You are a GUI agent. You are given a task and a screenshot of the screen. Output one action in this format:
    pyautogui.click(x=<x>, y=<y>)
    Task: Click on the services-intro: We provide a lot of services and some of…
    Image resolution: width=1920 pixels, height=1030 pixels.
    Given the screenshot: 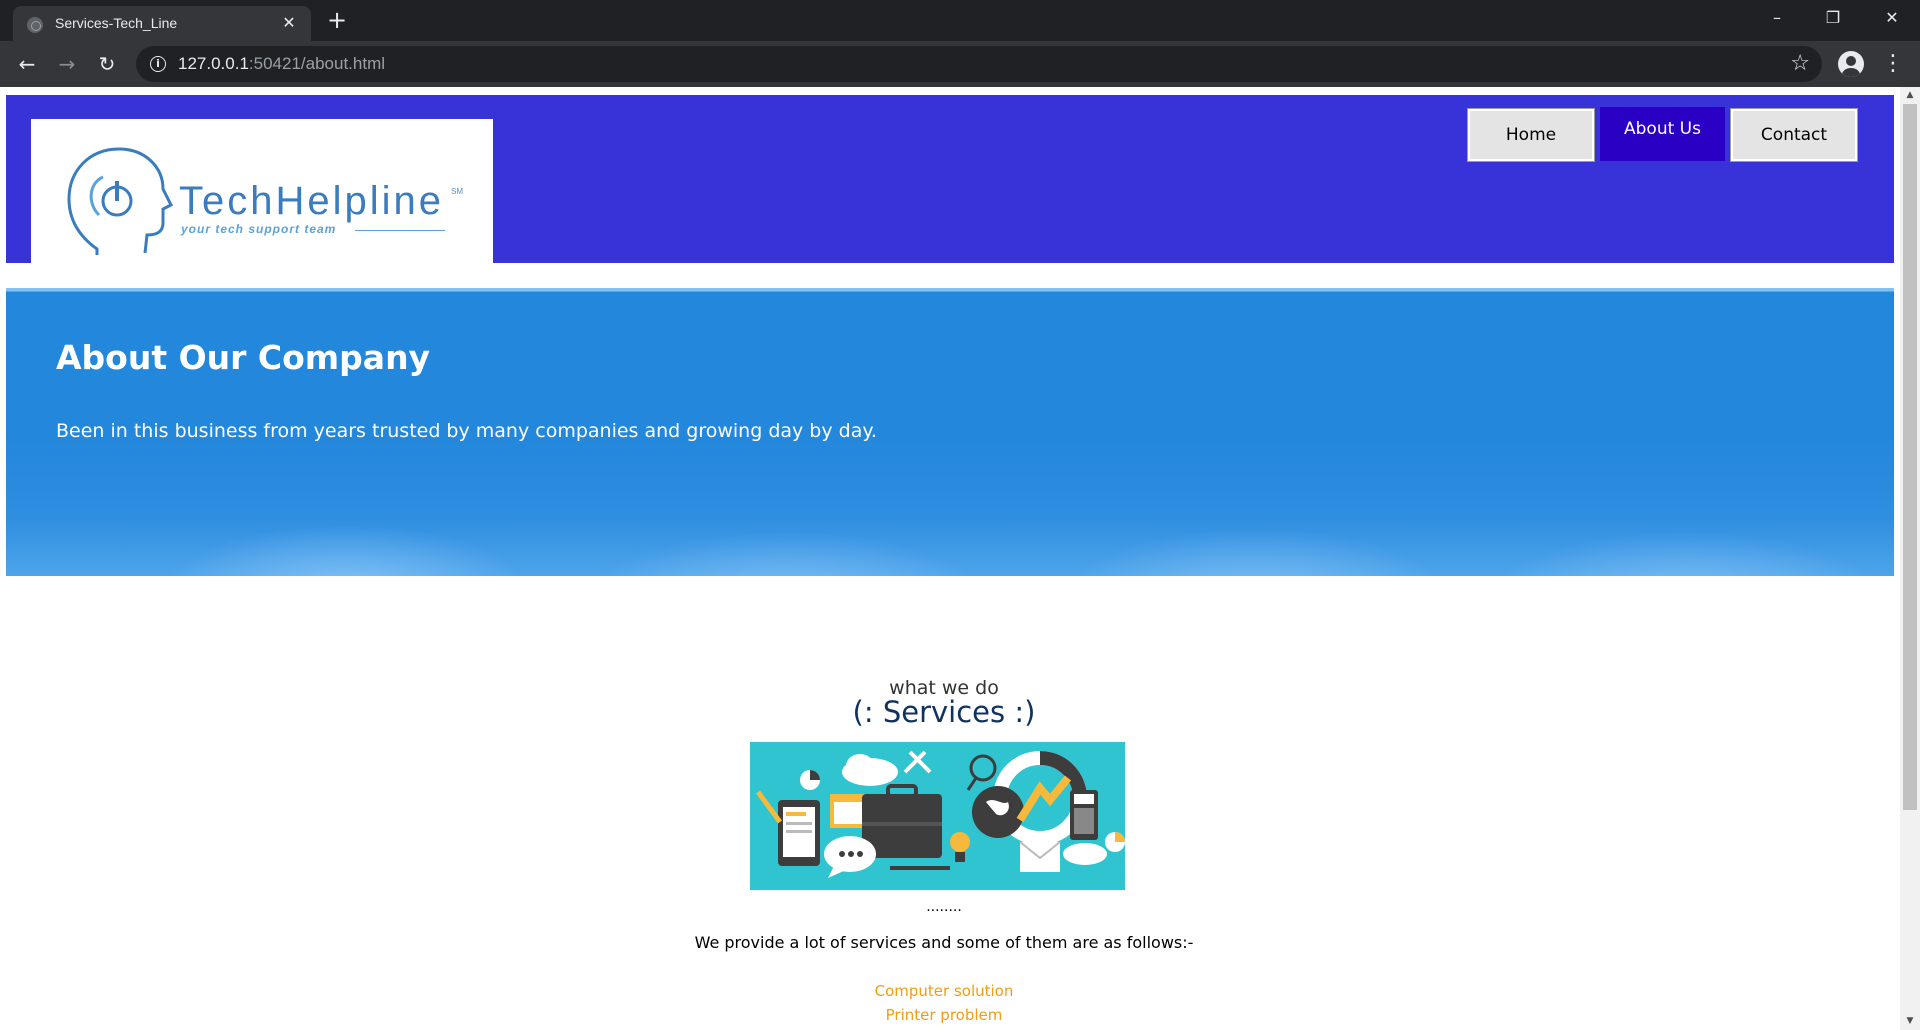 What is the action you would take?
    pyautogui.click(x=944, y=942)
    